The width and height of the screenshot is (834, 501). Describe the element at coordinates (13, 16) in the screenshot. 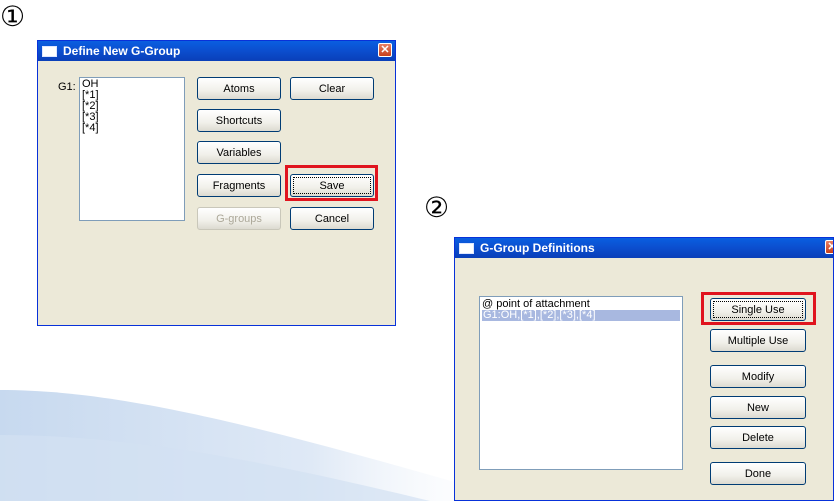

I see `step-number-1: ①` at that location.